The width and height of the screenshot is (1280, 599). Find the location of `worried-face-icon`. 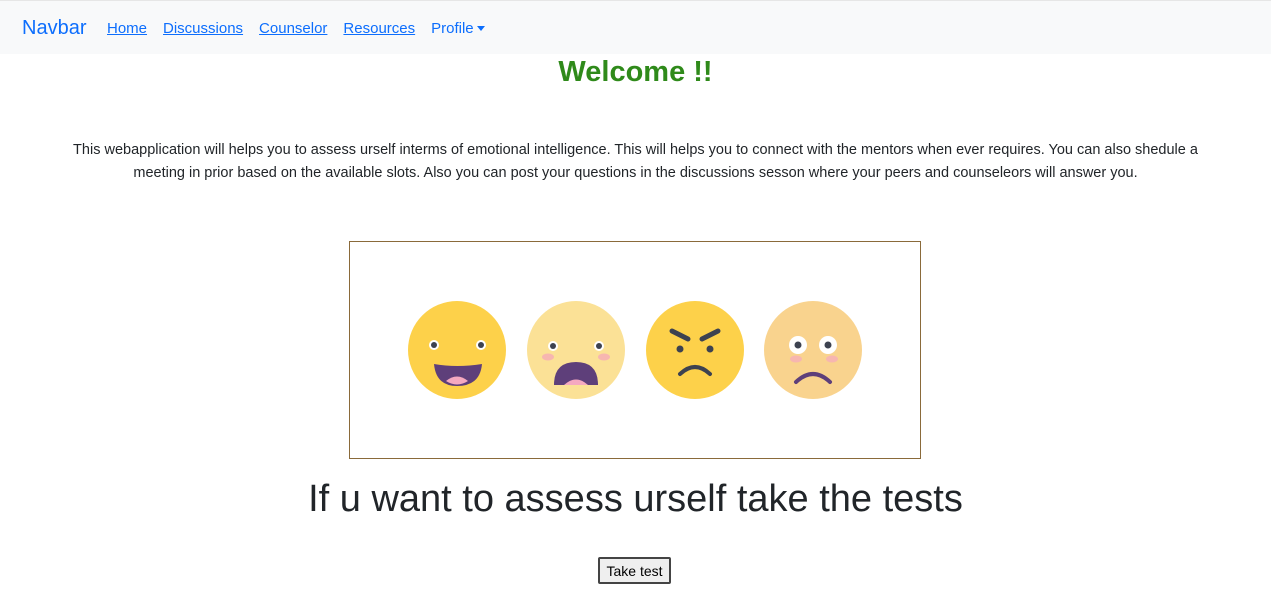

worried-face-icon is located at coordinates (813, 350).